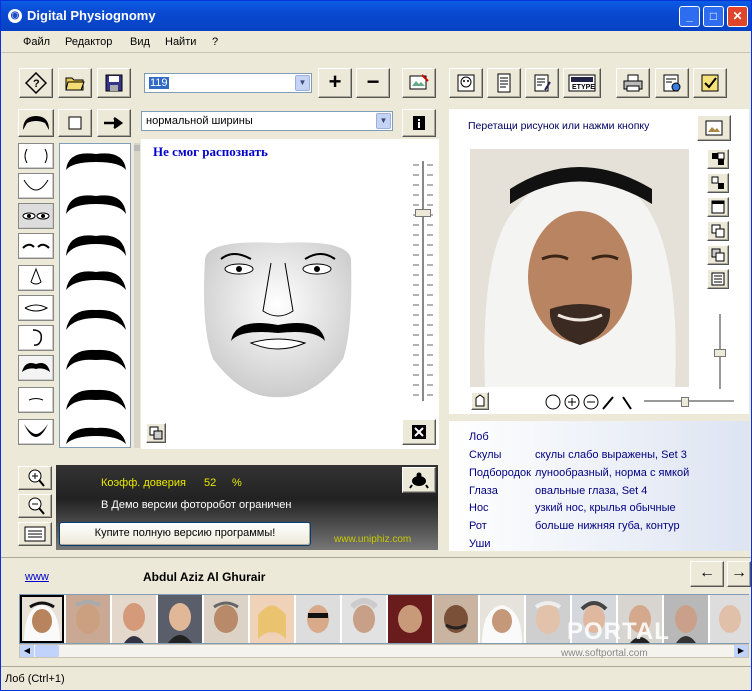  I want to click on maximize-button: □, so click(713, 16).